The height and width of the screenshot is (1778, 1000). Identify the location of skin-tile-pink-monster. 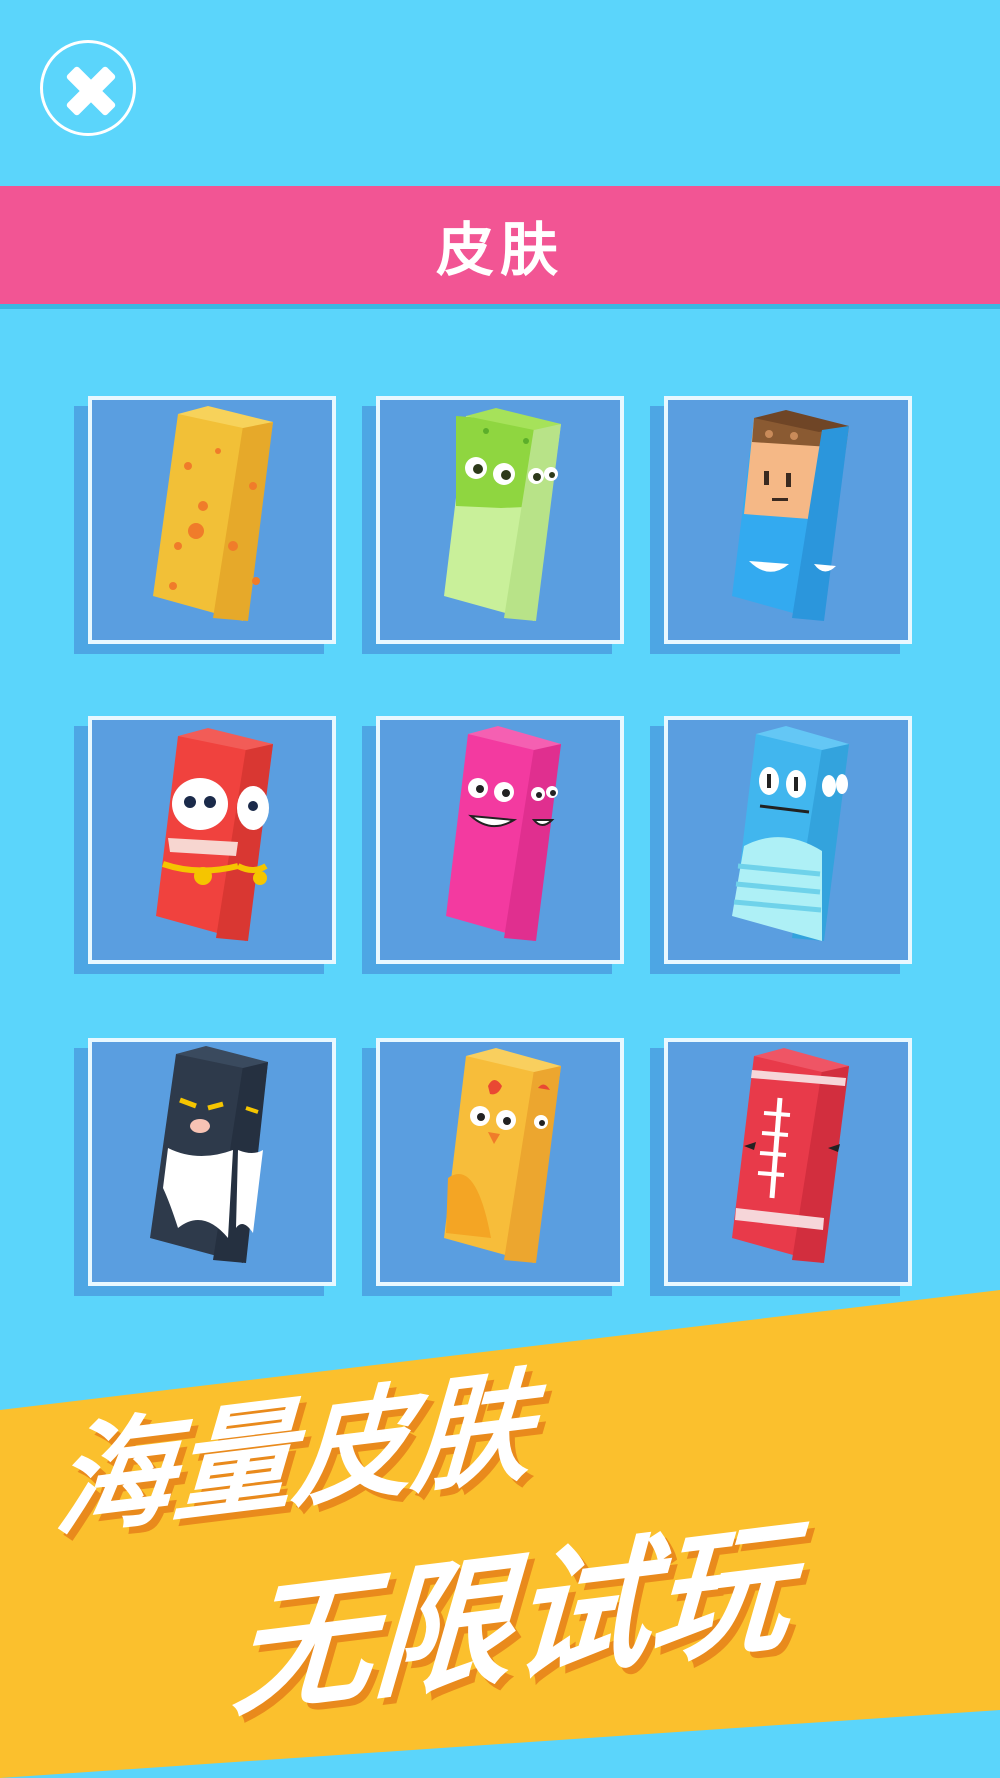
(493, 845).